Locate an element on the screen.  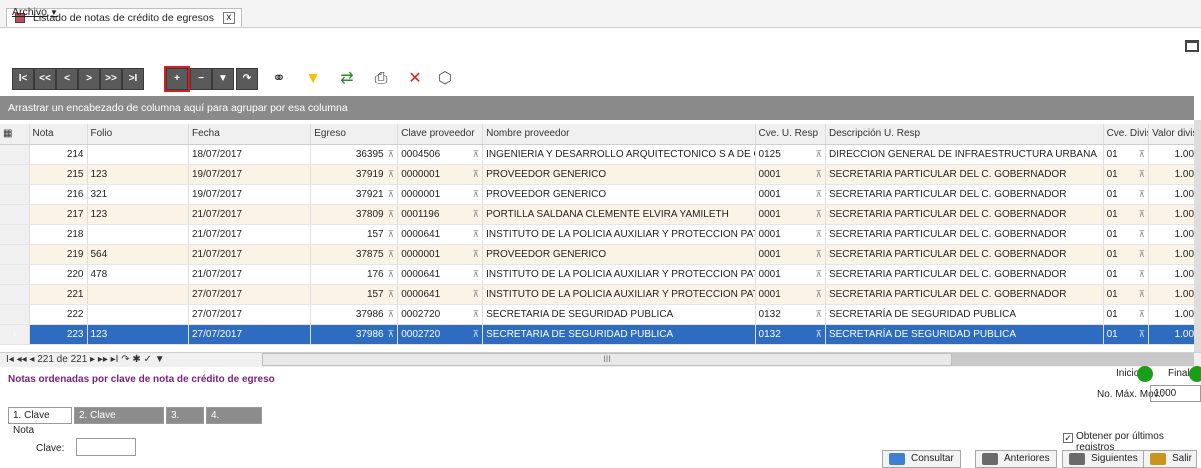
clave-input is located at coordinates (106, 447).